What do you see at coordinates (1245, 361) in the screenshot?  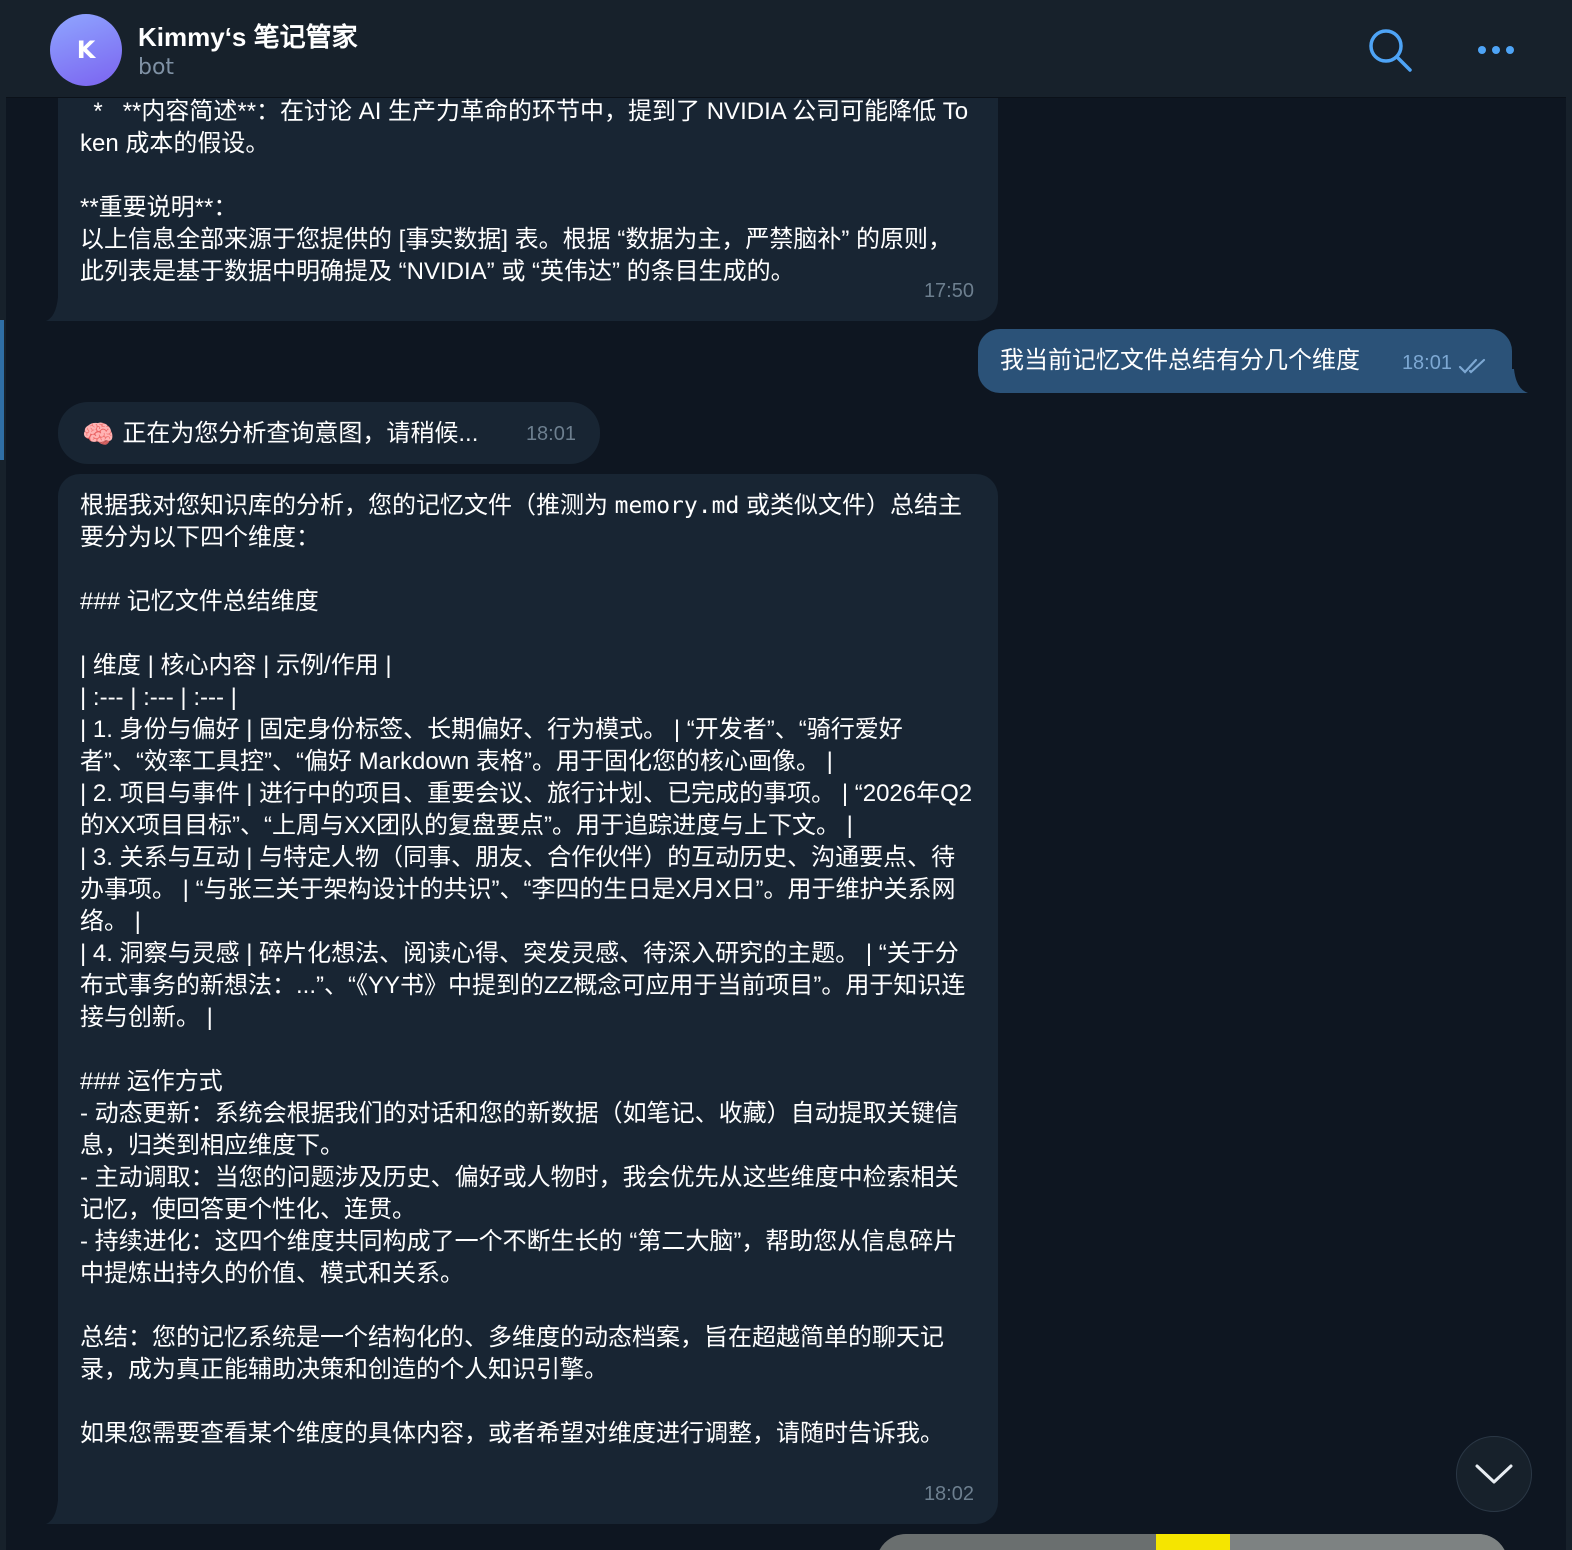 I see `message-bubble-outgoing: 我当前记忆文件总结有分几个维度 18:01` at bounding box center [1245, 361].